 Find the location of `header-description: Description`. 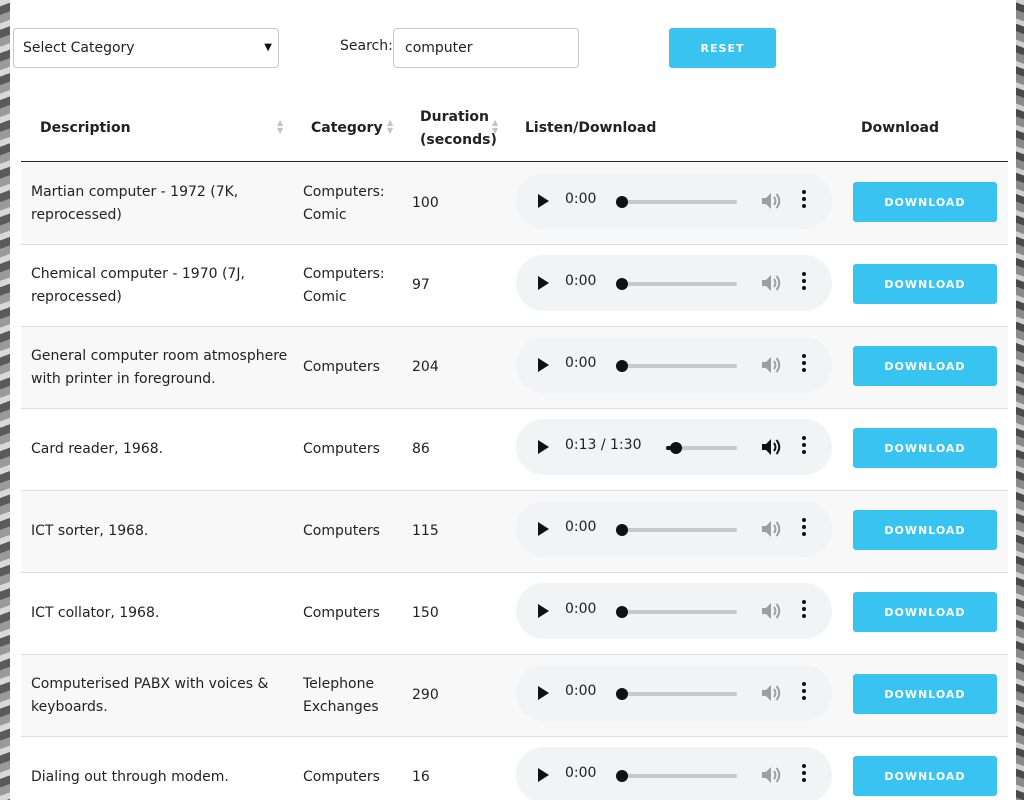

header-description: Description is located at coordinates (85, 128).